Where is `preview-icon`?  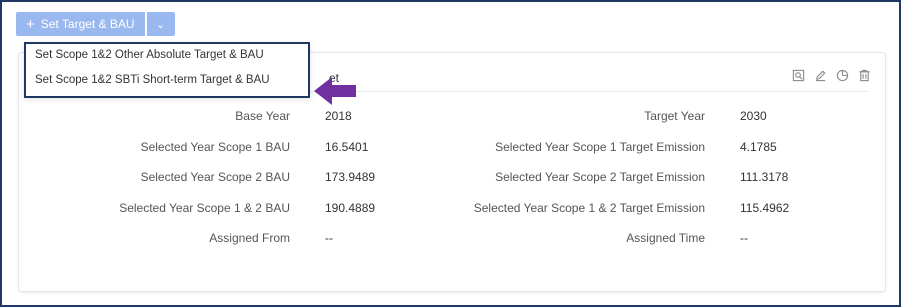 preview-icon is located at coordinates (798, 75).